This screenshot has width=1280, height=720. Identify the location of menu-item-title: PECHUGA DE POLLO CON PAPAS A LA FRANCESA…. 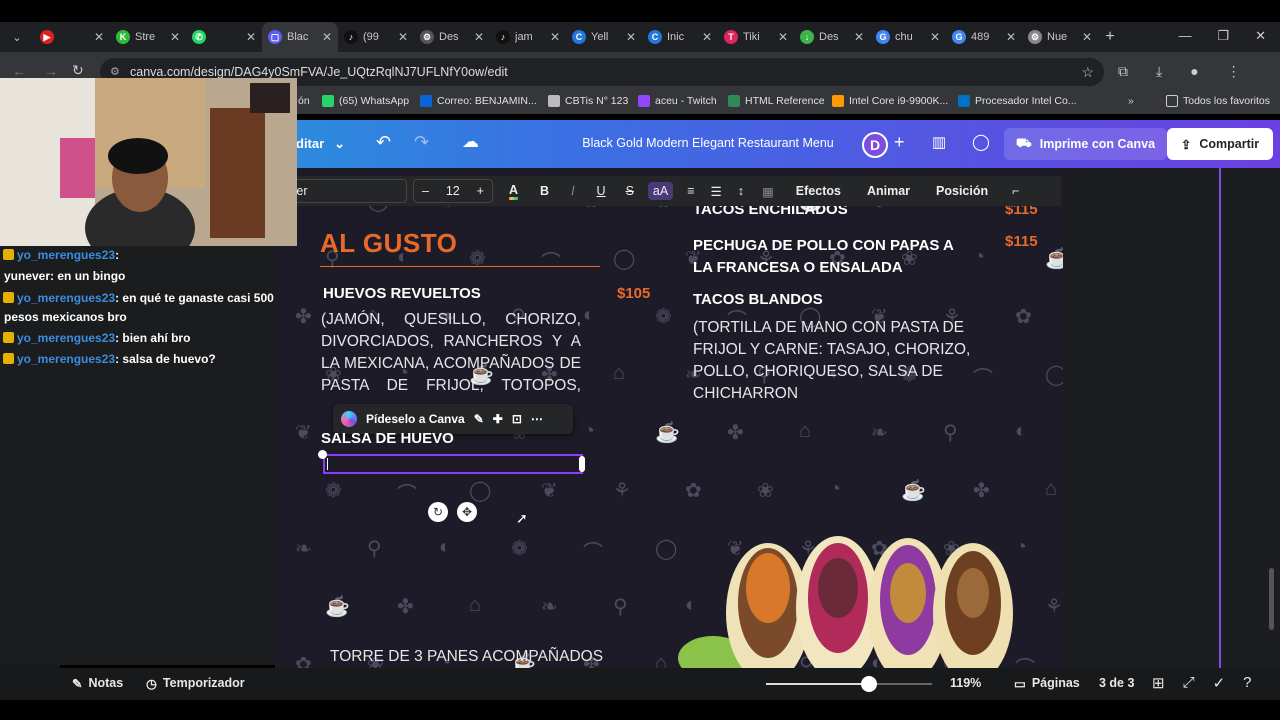
(828, 257).